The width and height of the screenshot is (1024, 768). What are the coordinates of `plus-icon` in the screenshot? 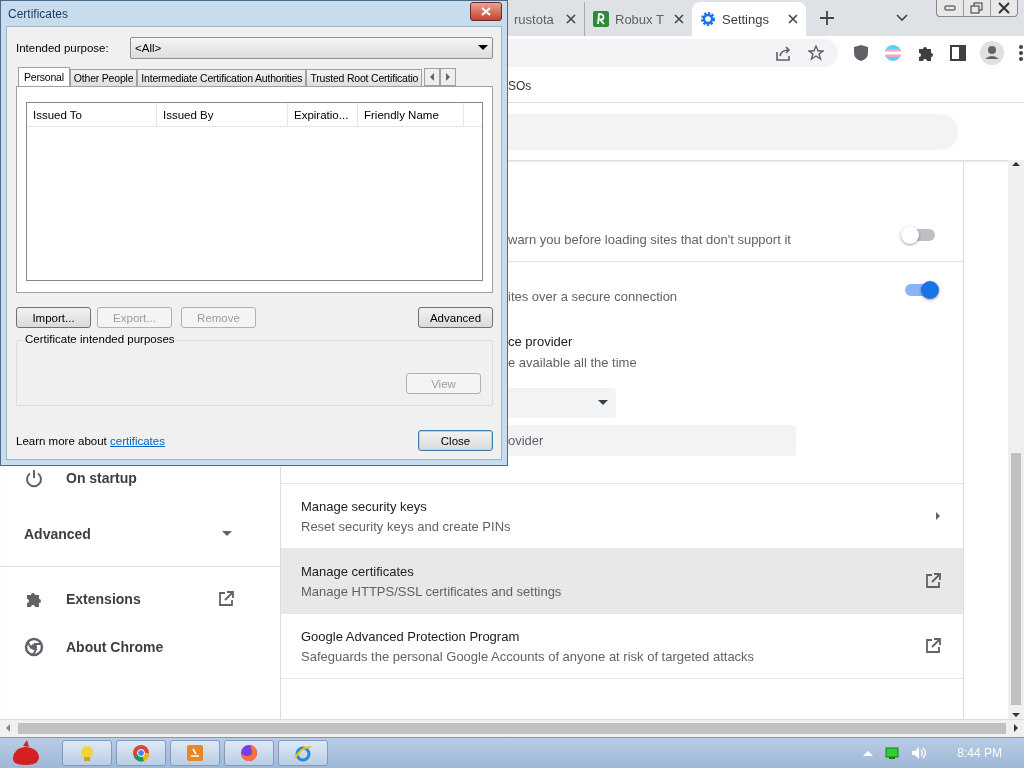 It's located at (827, 18).